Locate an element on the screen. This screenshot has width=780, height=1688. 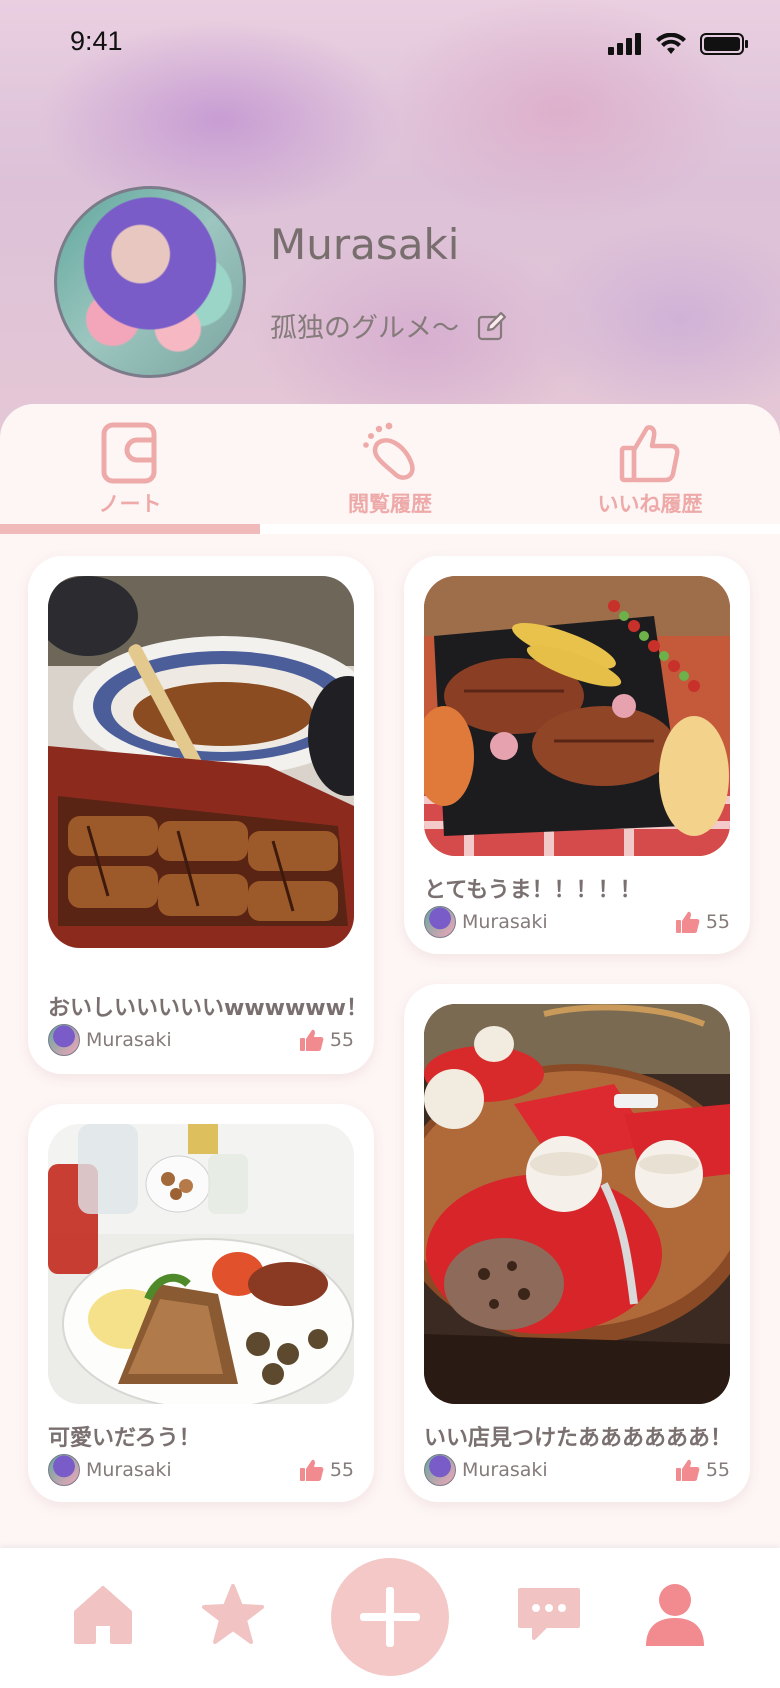
post-title: とてもうま！！！！！ is located at coordinates (533, 890).